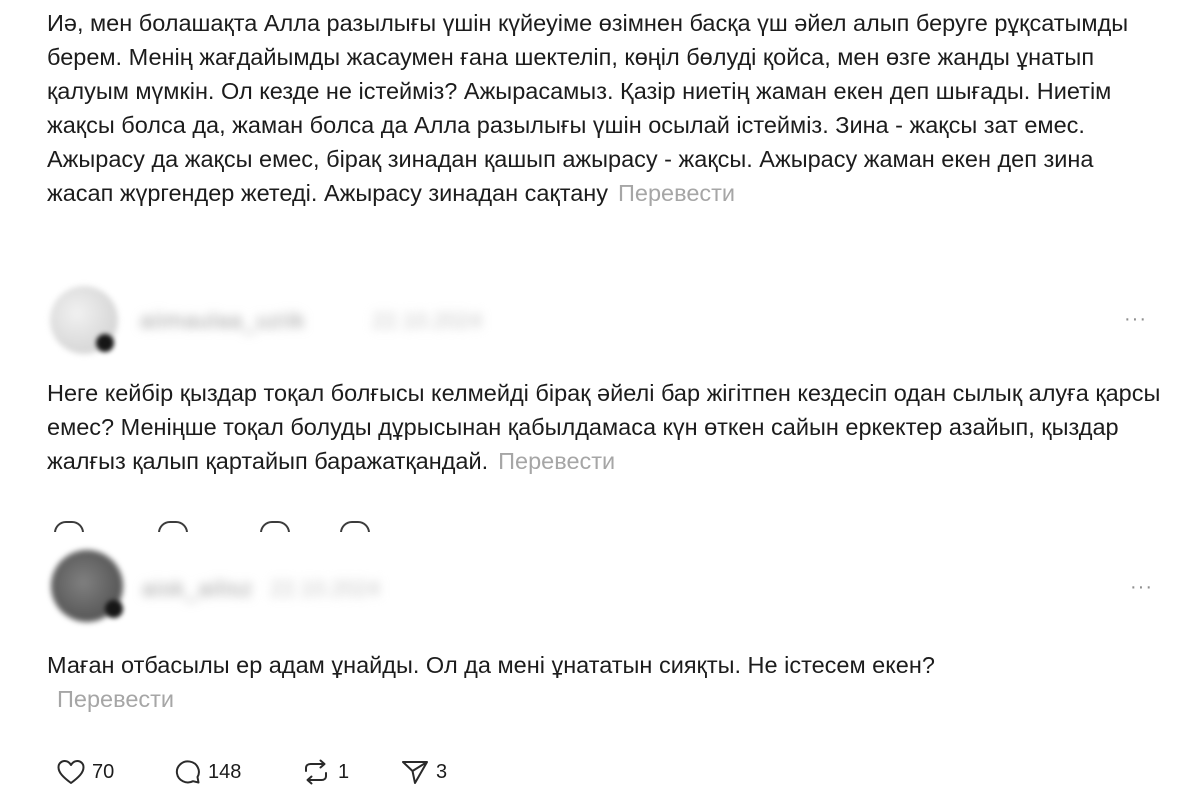 This screenshot has height=804, width=1200. What do you see at coordinates (206, 772) in the screenshot?
I see `reply-button: 148` at bounding box center [206, 772].